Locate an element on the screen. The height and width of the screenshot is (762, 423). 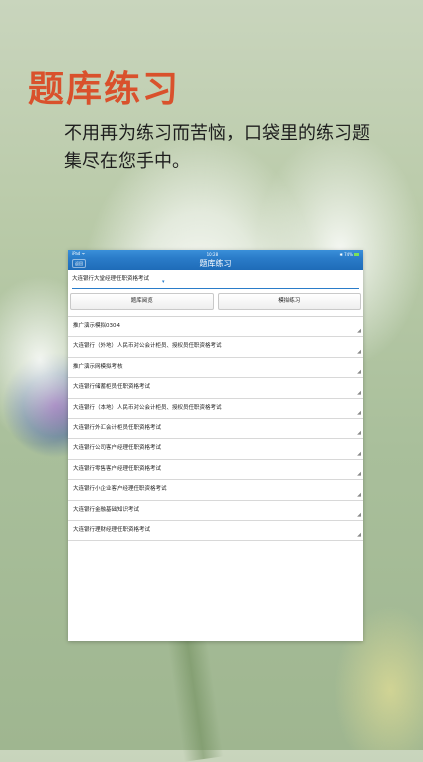
list-item: 大连银行零售客户经理任职资格考试 ◢ is located at coordinates (215, 470).